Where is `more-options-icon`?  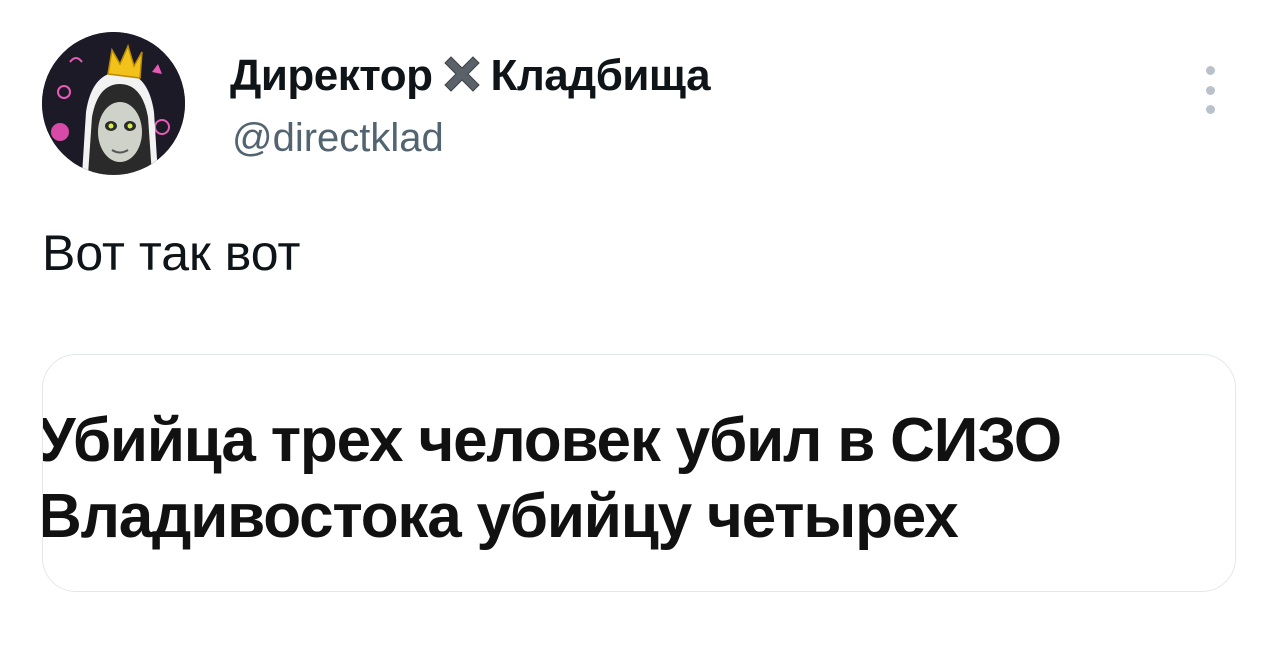 more-options-icon is located at coordinates (1210, 90).